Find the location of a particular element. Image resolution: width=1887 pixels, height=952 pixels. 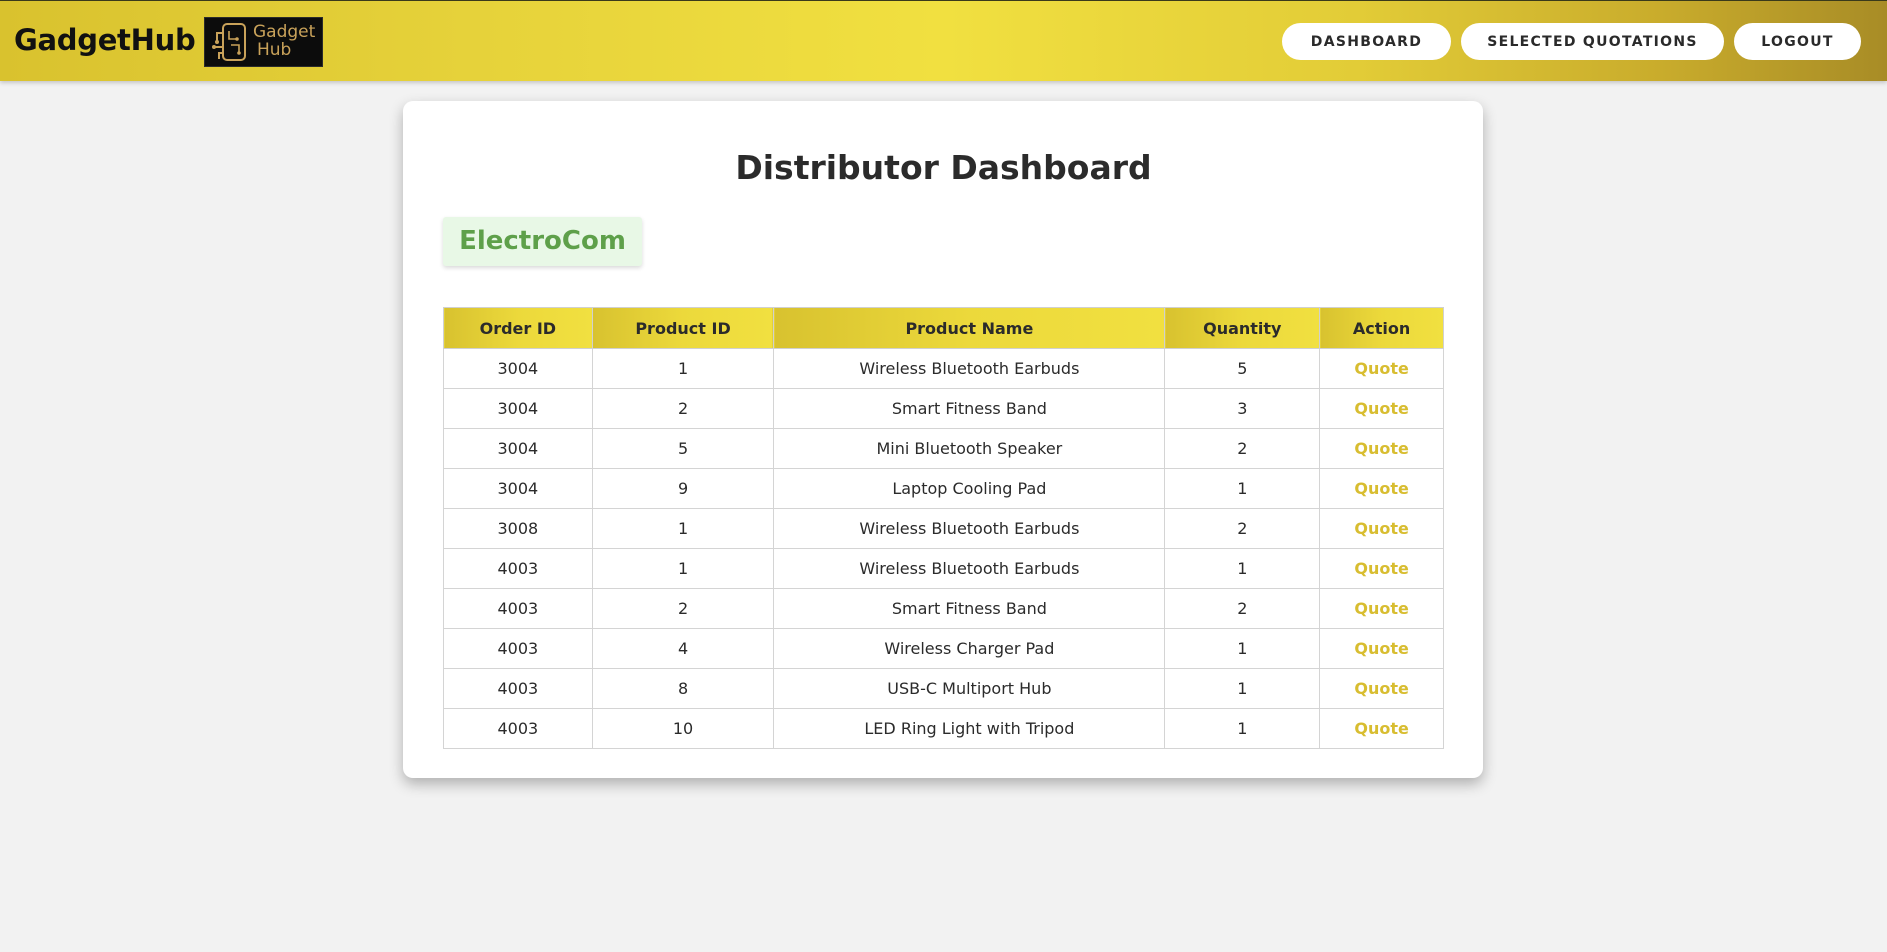

dashboard-button: DASHBOARD is located at coordinates (1366, 41).